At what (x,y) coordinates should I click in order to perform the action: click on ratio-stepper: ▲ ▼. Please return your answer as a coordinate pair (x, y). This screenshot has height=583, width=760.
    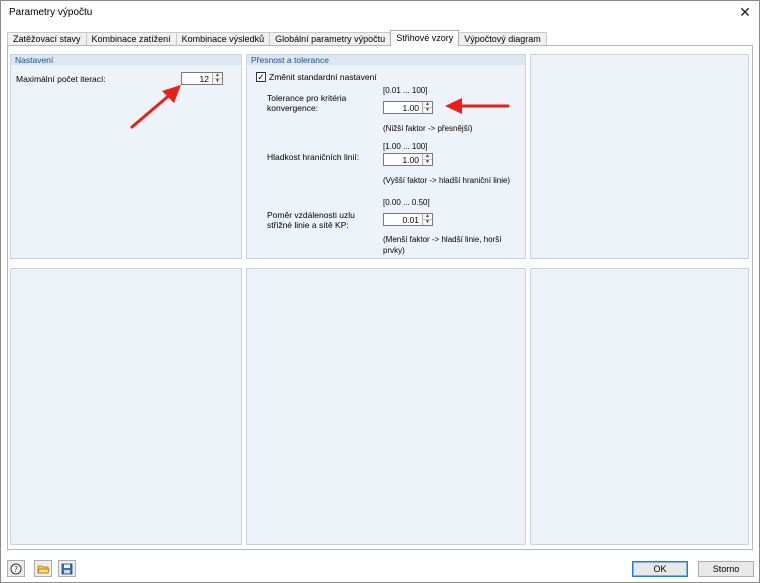
    Looking at the image, I should click on (408, 219).